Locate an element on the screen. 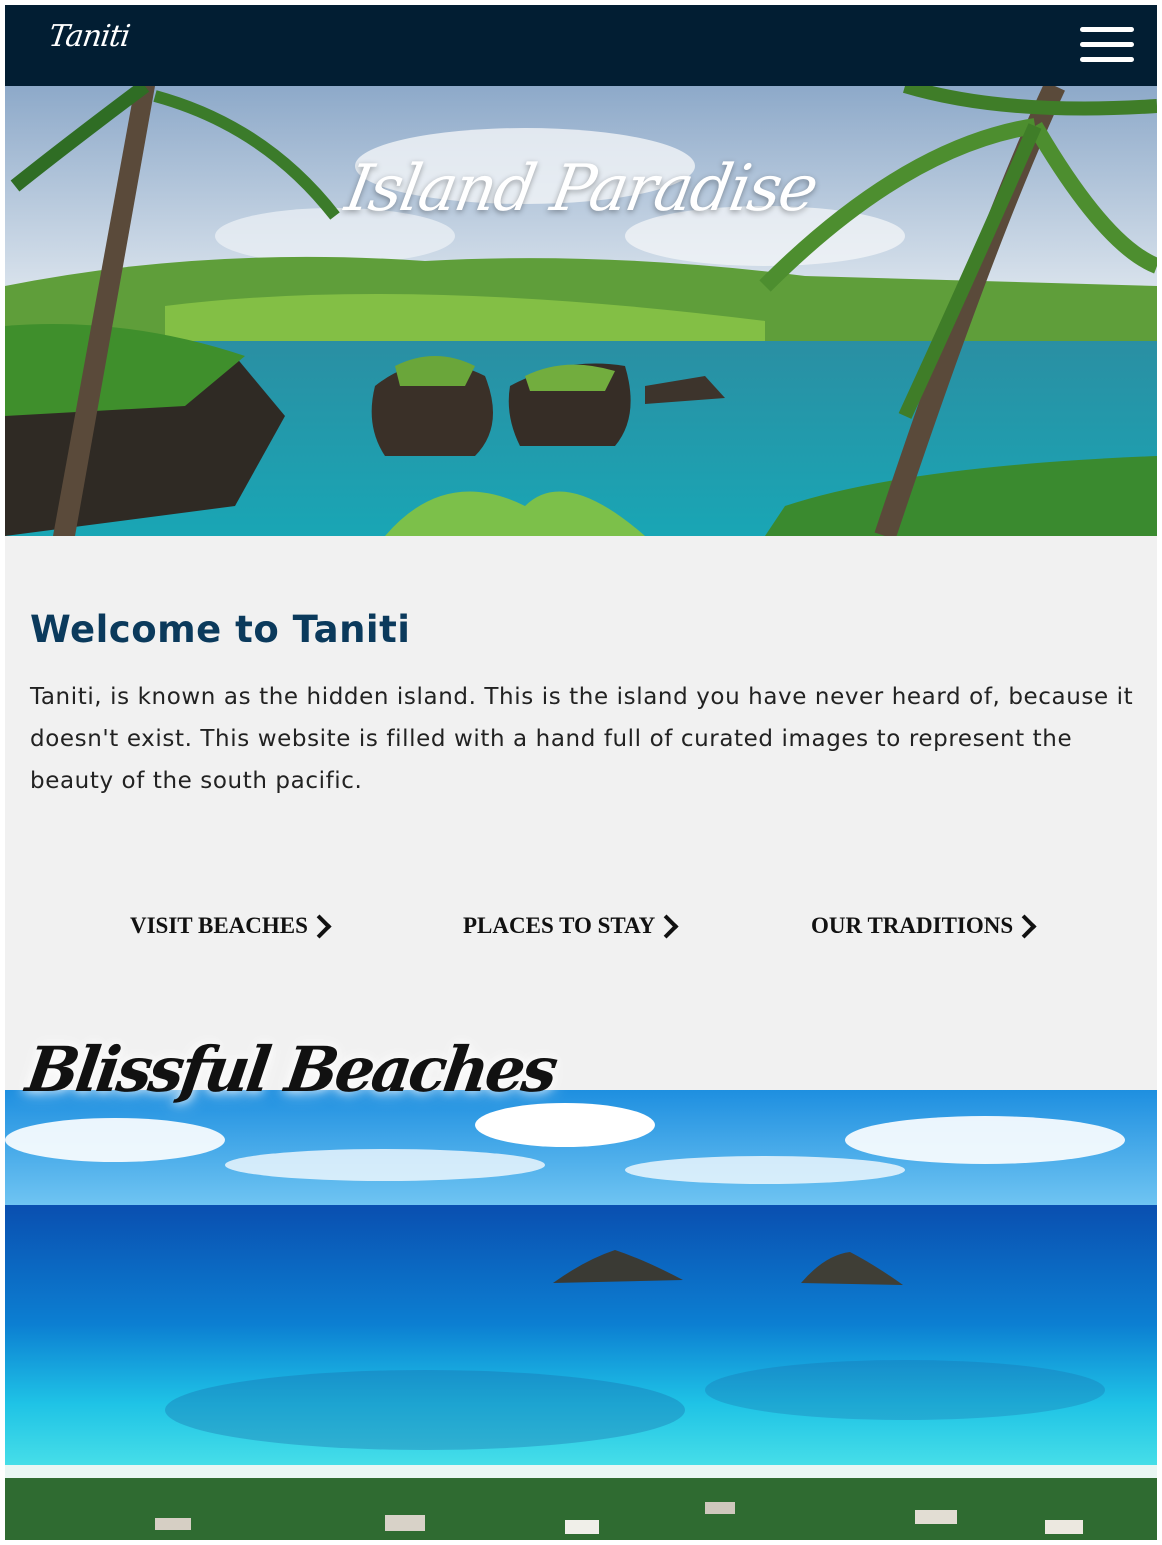 This screenshot has height=1545, width=1162. hamburger-menu-icon is located at coordinates (1107, 45).